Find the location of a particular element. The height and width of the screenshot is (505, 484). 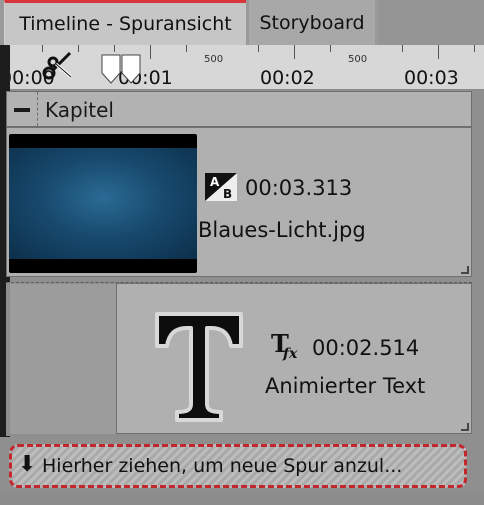

tab-bar: Timeline - Spuransicht Storyboard is located at coordinates (242, 22).